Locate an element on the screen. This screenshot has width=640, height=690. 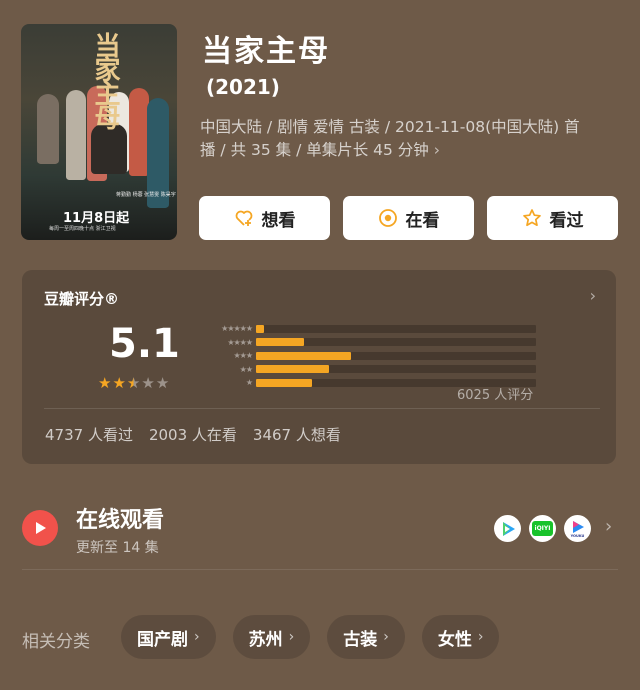
watch-stats: 4737 人看过 2003 人在看 3467 人想看 is located at coordinates (193, 434).